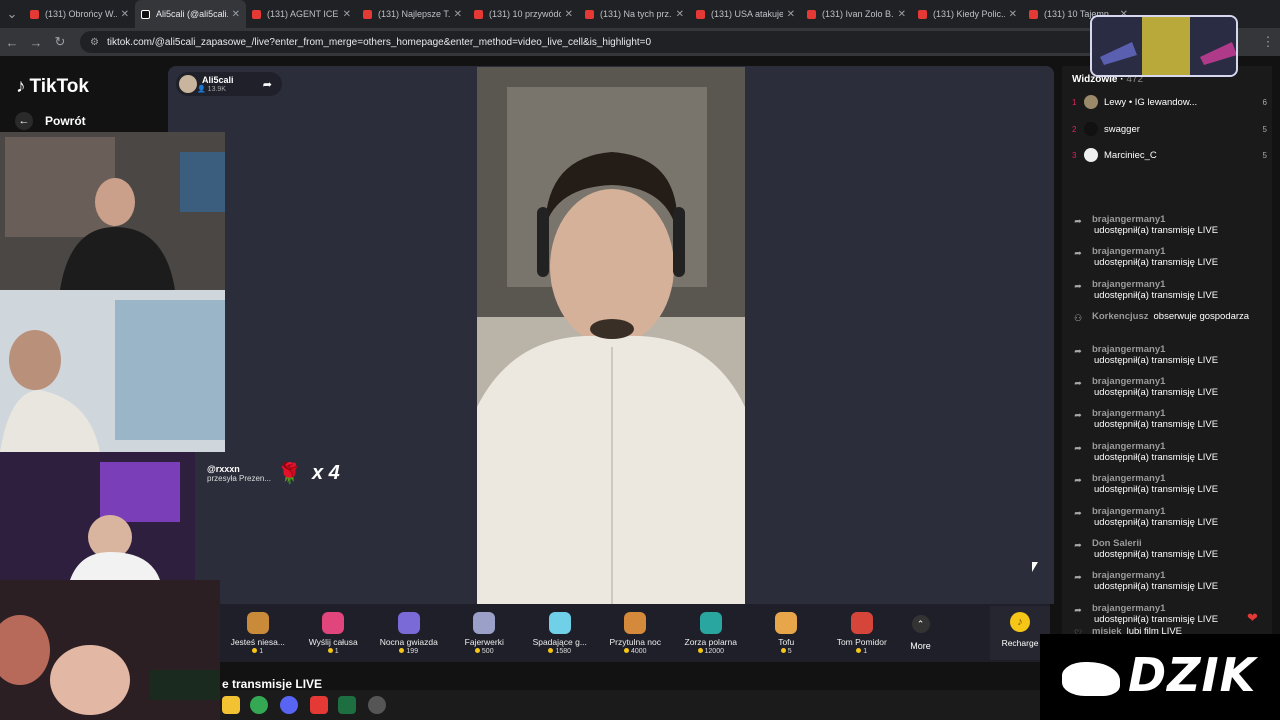 The width and height of the screenshot is (1280, 720). What do you see at coordinates (12, 42) in the screenshot?
I see `back-arrow-icon: ←` at bounding box center [12, 42].